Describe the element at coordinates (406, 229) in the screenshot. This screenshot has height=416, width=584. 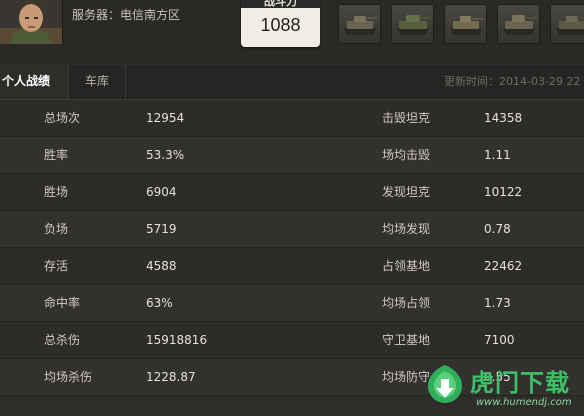
I see `stat-label: 均场发现` at that location.